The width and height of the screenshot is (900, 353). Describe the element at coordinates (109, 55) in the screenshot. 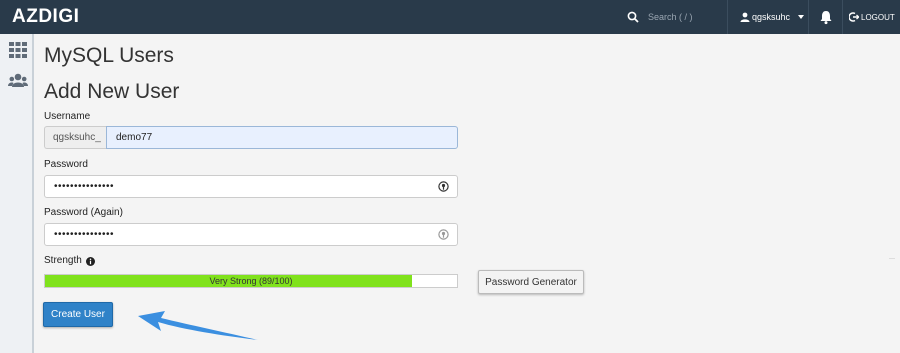

I see `page-title: MySQL Users` at that location.